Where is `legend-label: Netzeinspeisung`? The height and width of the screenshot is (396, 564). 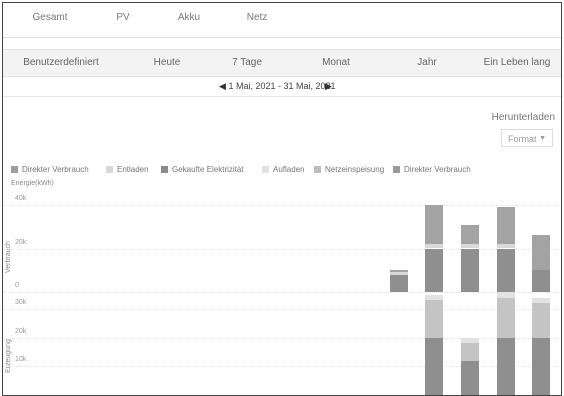
legend-label: Netzeinspeisung is located at coordinates (355, 169).